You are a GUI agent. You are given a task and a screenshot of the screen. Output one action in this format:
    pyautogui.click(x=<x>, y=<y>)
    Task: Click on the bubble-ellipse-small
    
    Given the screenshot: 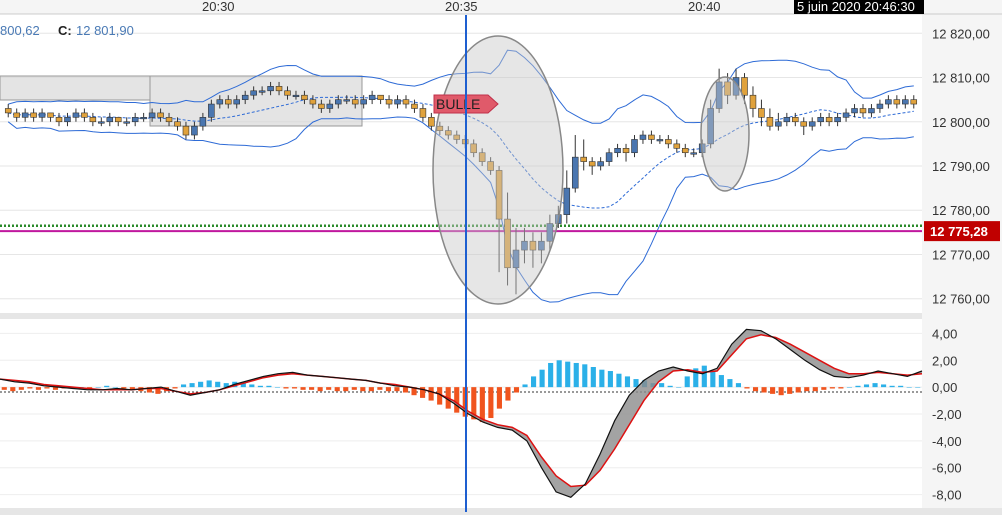 What is the action you would take?
    pyautogui.click(x=725, y=134)
    